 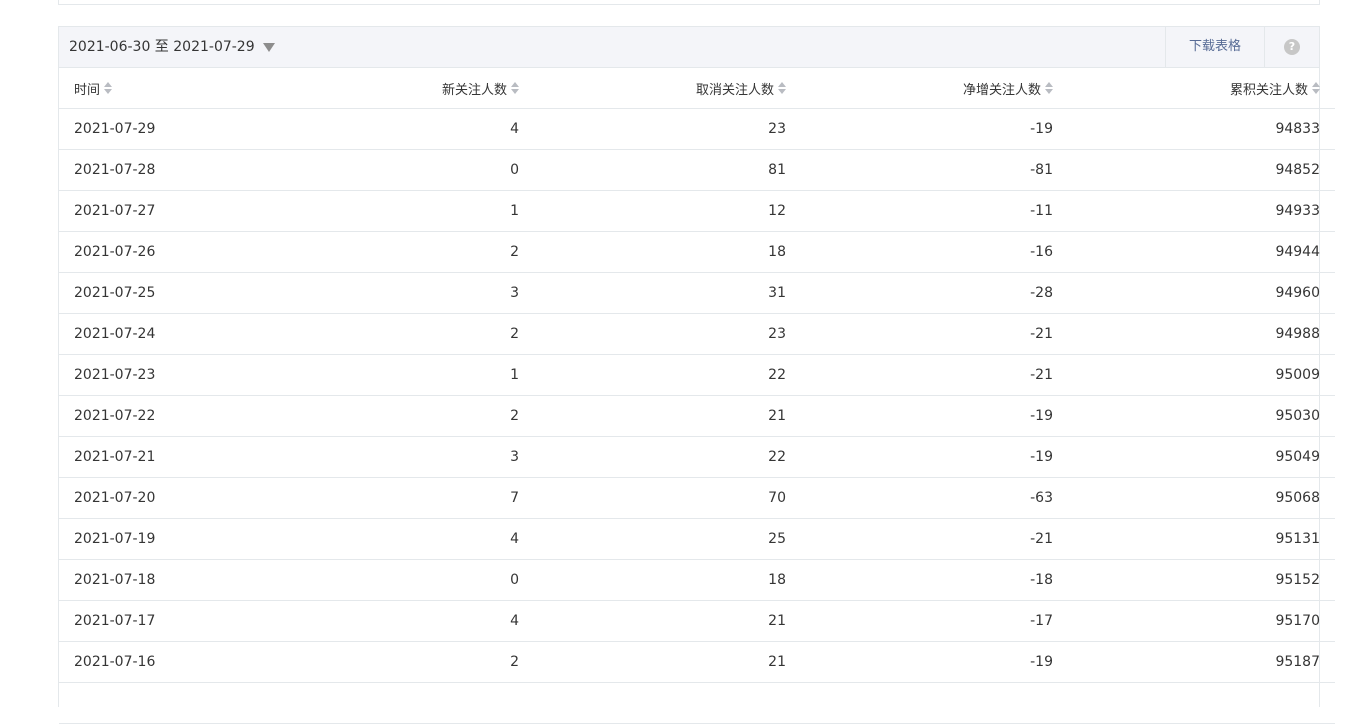 What do you see at coordinates (934, 621) in the screenshot?
I see `cell-net-growth: -17` at bounding box center [934, 621].